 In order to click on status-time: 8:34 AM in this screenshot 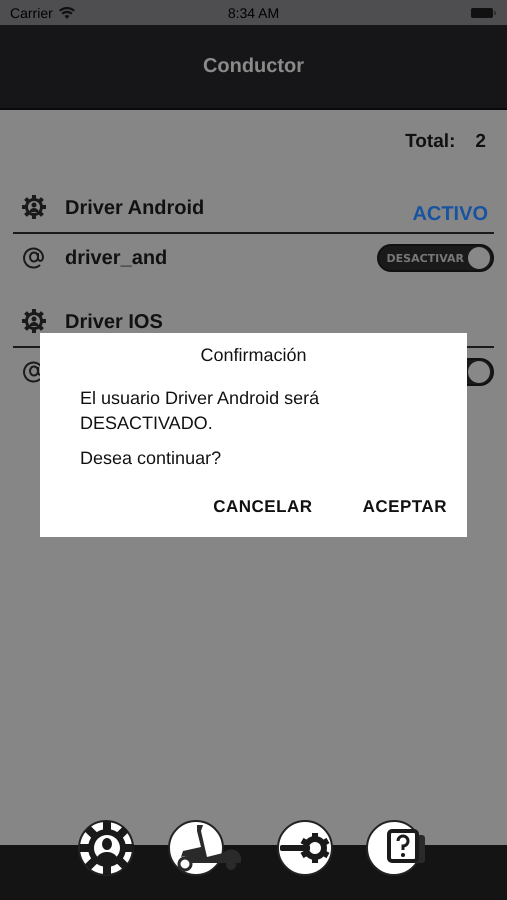, I will do `click(254, 12)`.